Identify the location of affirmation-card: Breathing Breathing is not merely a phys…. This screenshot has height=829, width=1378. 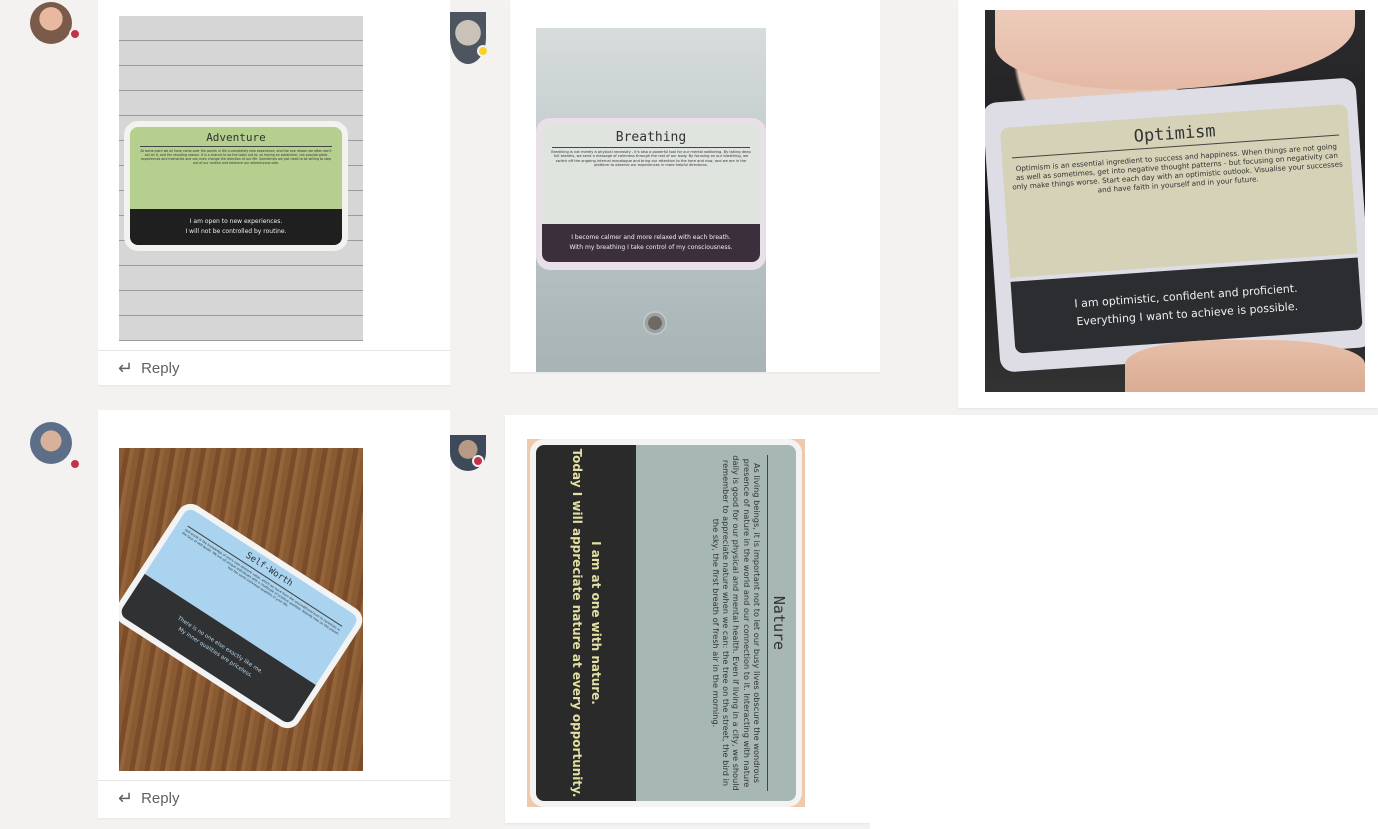
(651, 194).